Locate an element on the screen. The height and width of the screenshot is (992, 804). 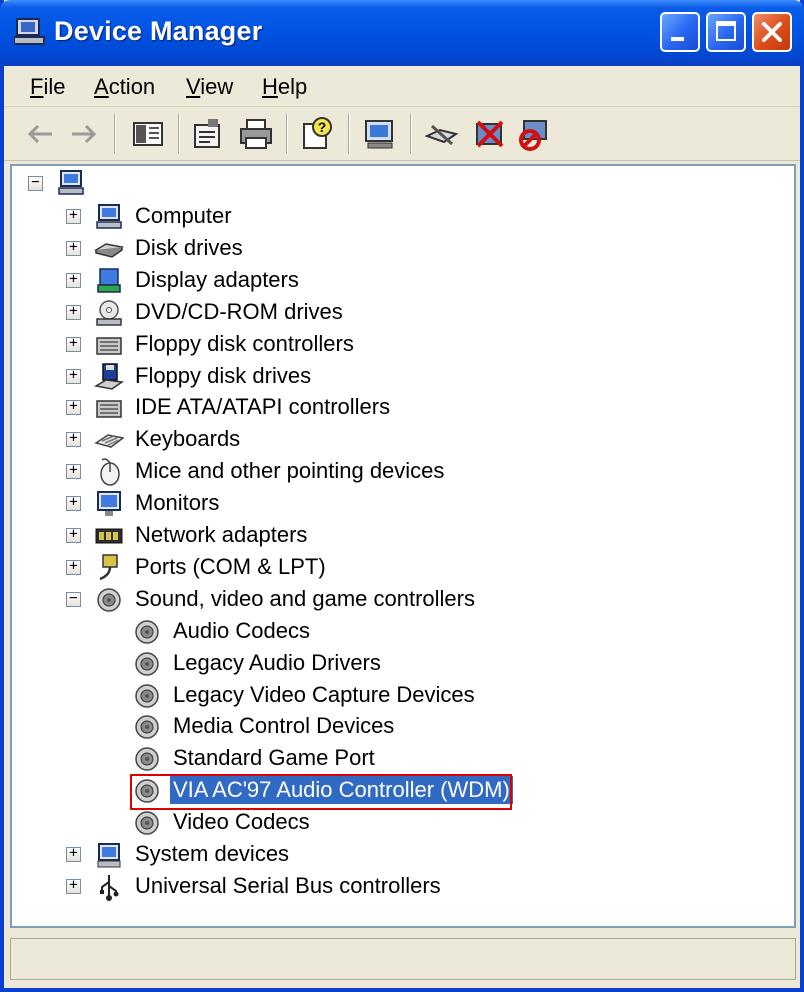
update-driver-icon is located at coordinates (442, 134).